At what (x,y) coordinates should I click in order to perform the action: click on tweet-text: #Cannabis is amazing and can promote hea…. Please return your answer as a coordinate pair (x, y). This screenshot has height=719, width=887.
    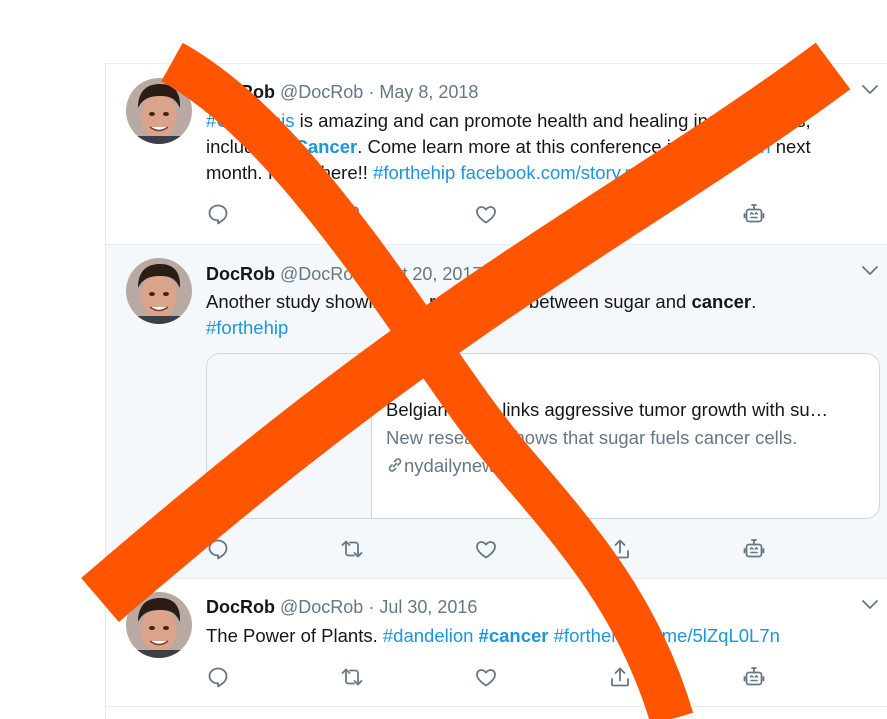
    Looking at the image, I should click on (538, 147).